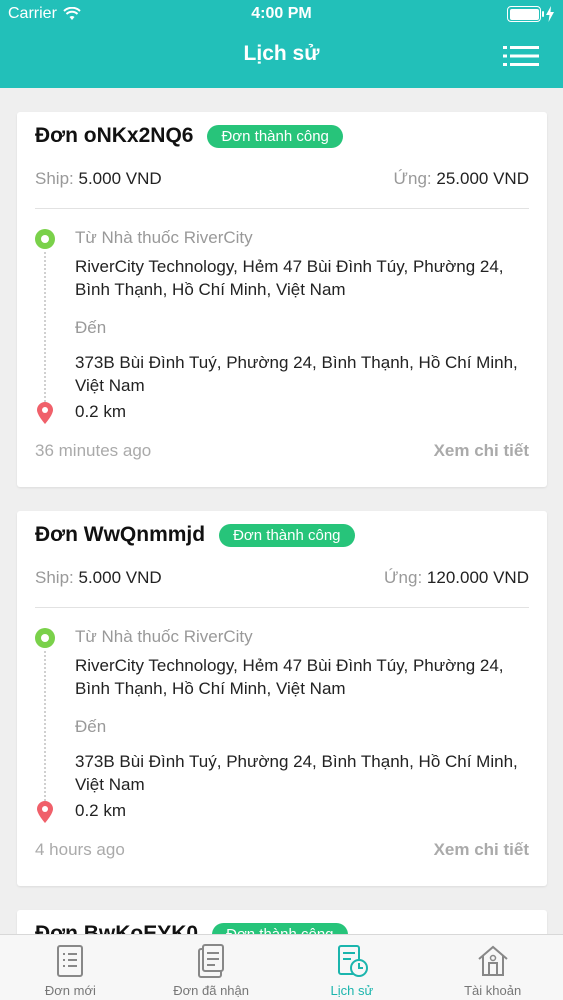  Describe the element at coordinates (211, 961) in the screenshot. I see `received-orders-icon` at that location.